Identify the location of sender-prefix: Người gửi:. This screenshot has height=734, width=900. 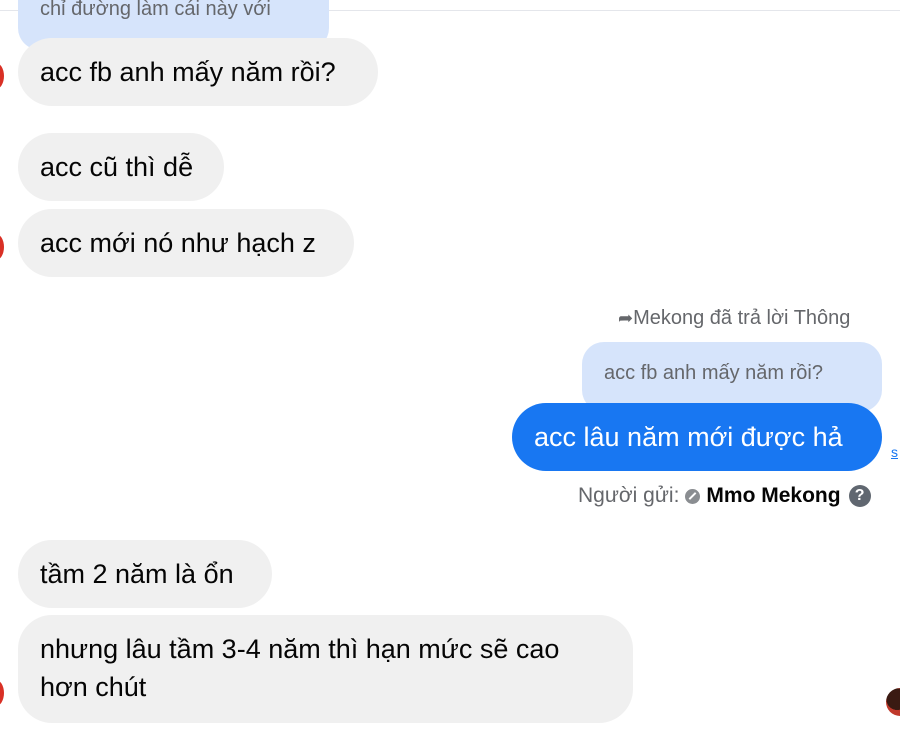
(629, 495).